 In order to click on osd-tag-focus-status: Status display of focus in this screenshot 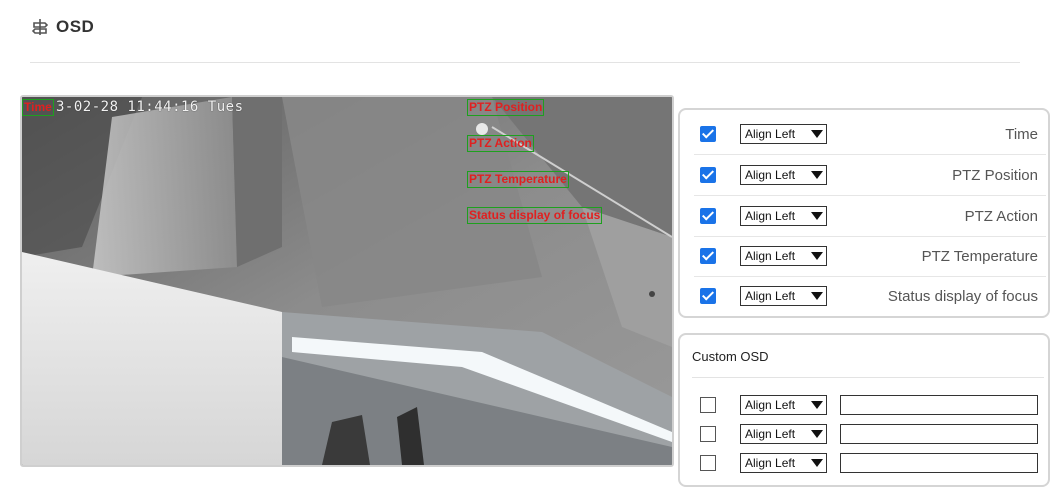, I will do `click(535, 215)`.